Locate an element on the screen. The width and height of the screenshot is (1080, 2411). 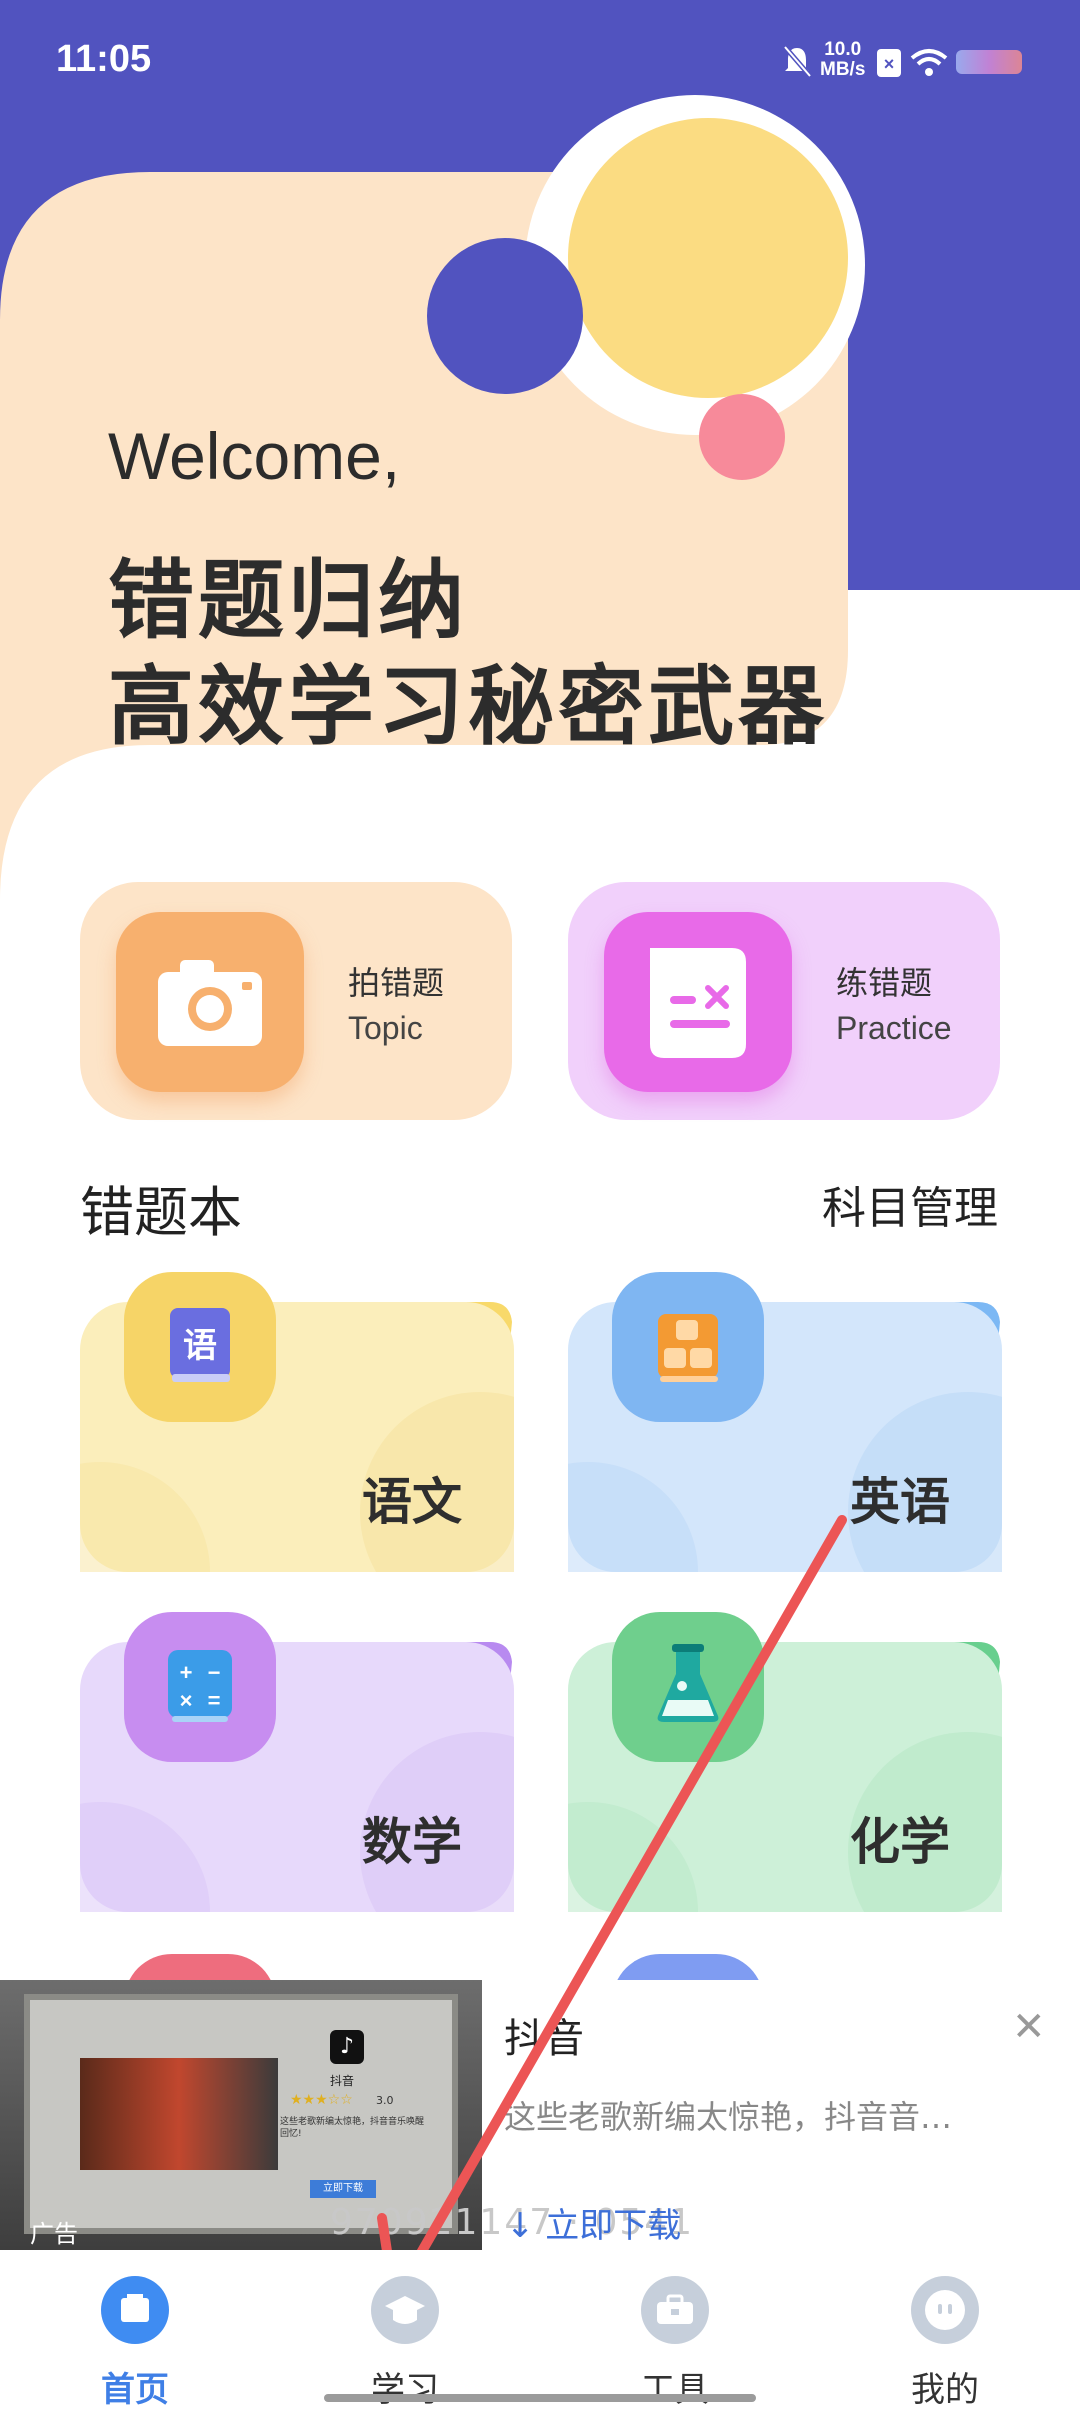
tab-home: 首页 is located at coordinates (135, 2330).